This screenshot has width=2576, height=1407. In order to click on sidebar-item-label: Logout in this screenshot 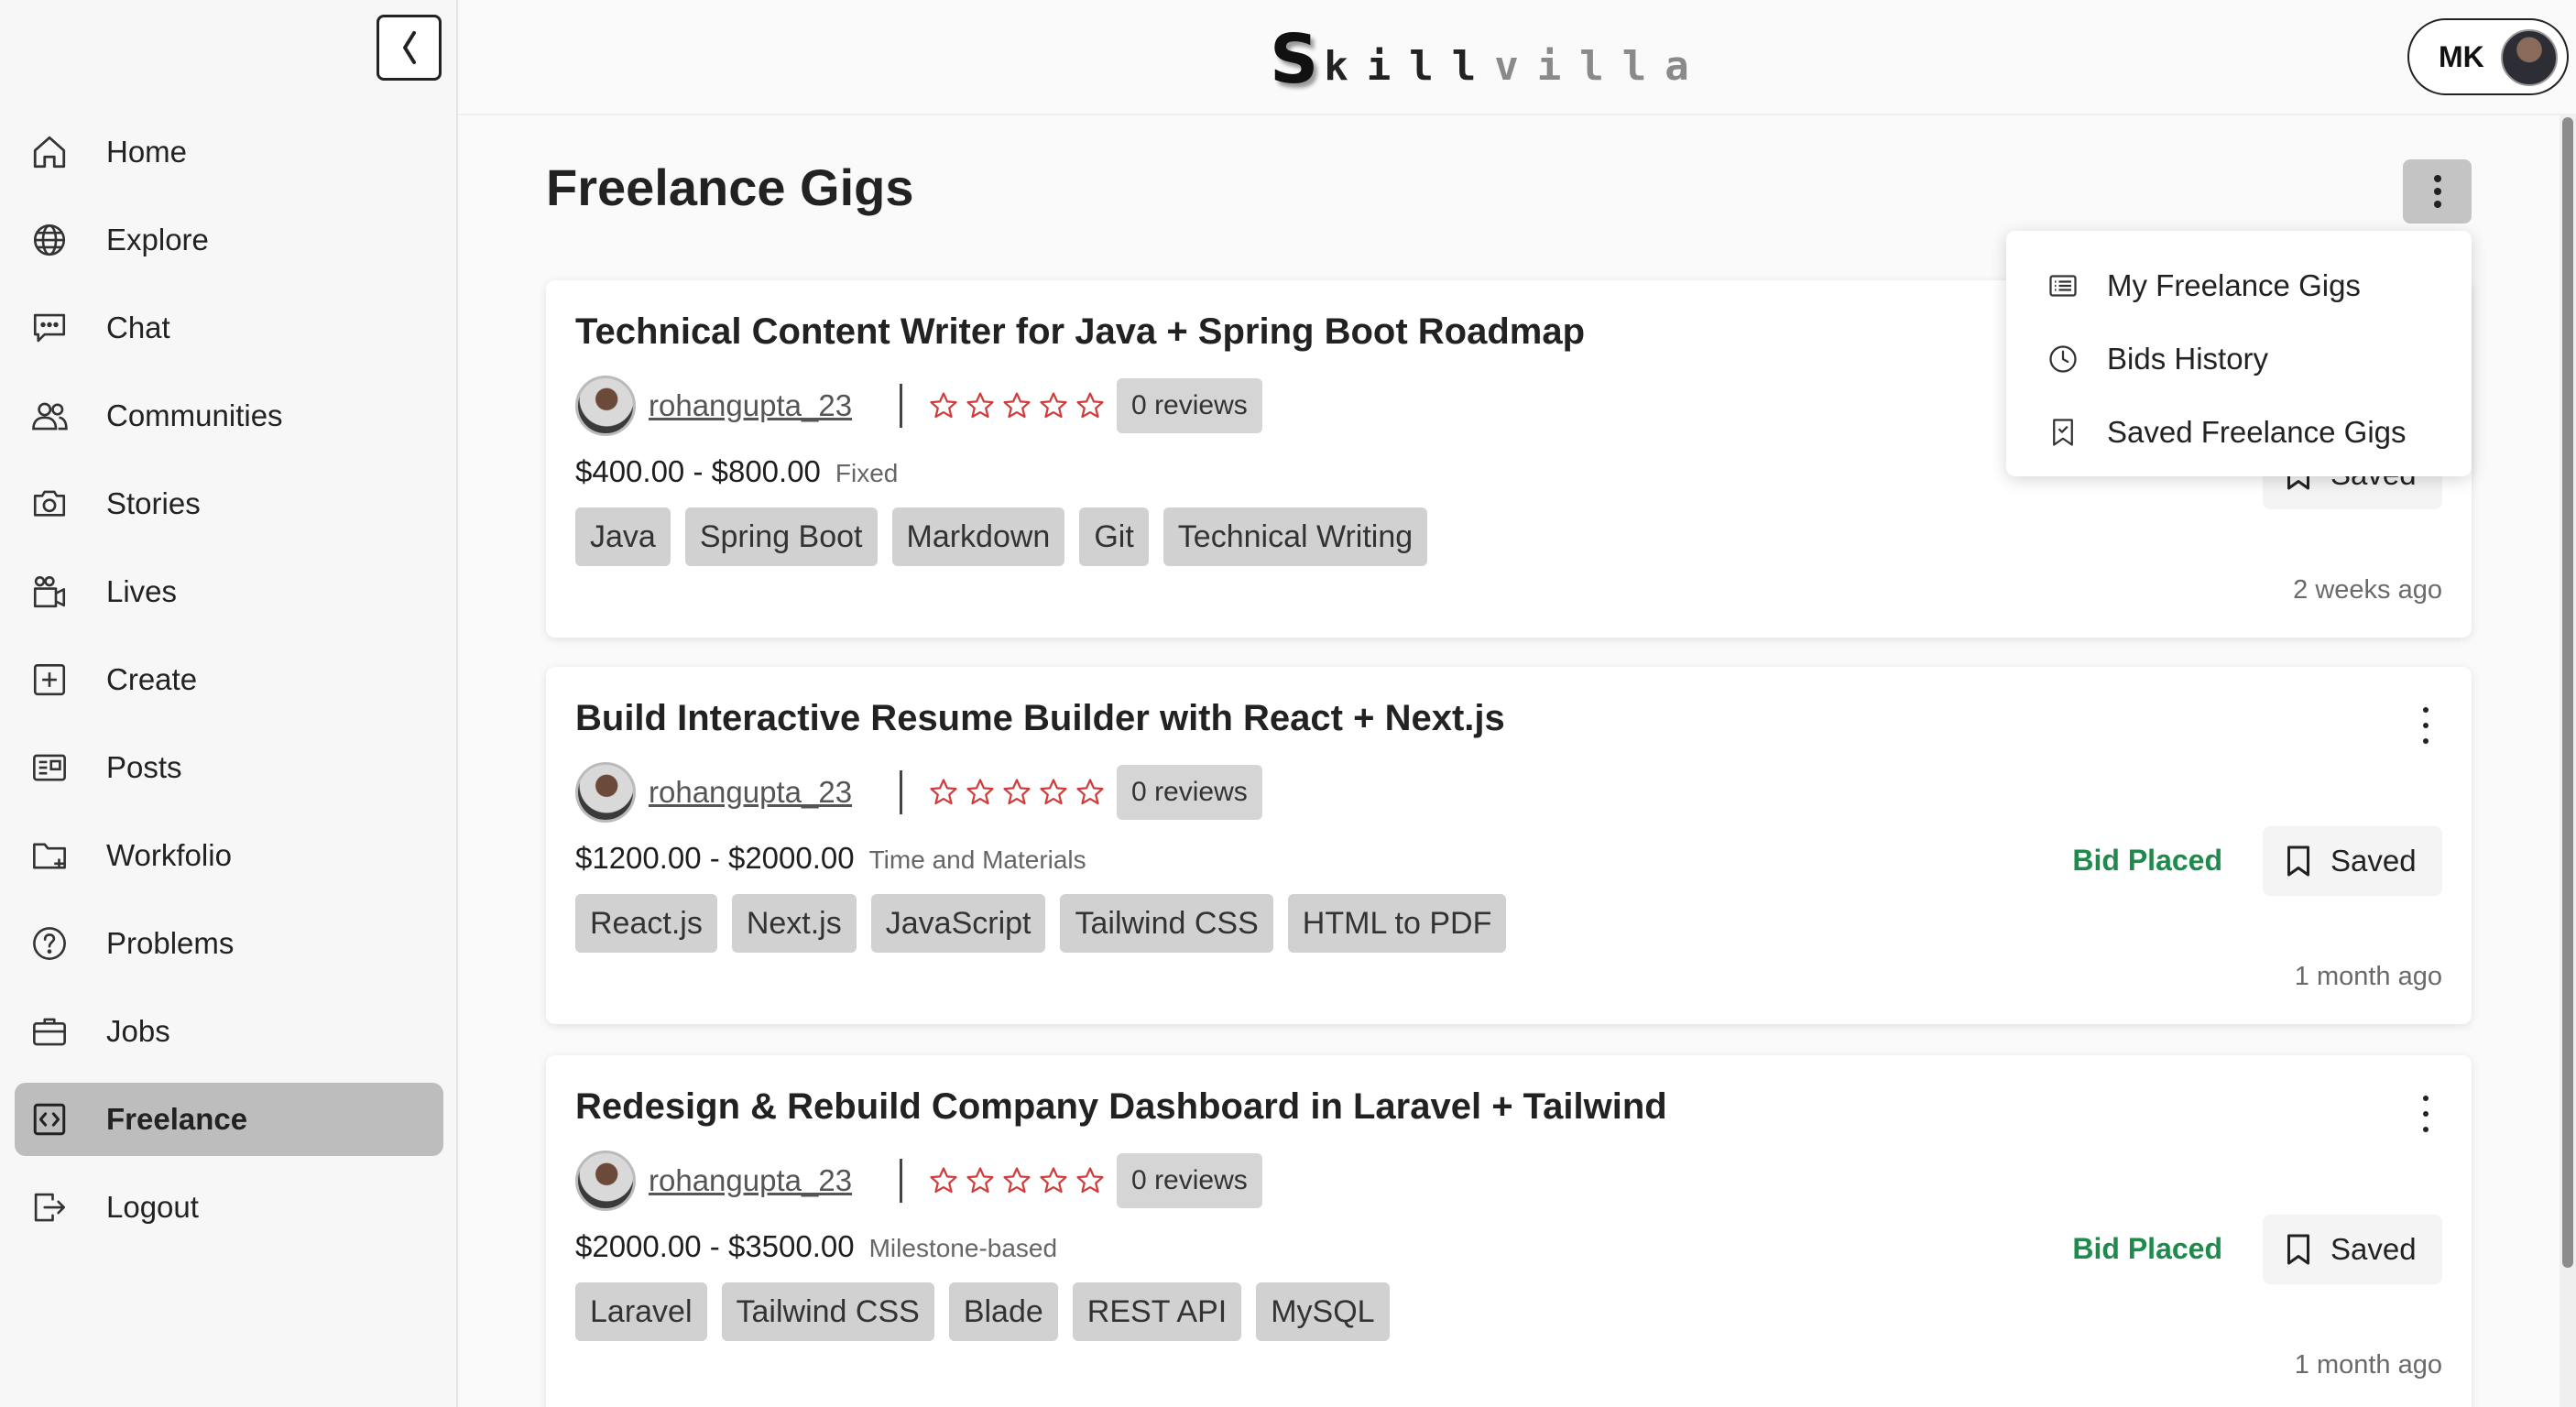, I will do `click(153, 1207)`.